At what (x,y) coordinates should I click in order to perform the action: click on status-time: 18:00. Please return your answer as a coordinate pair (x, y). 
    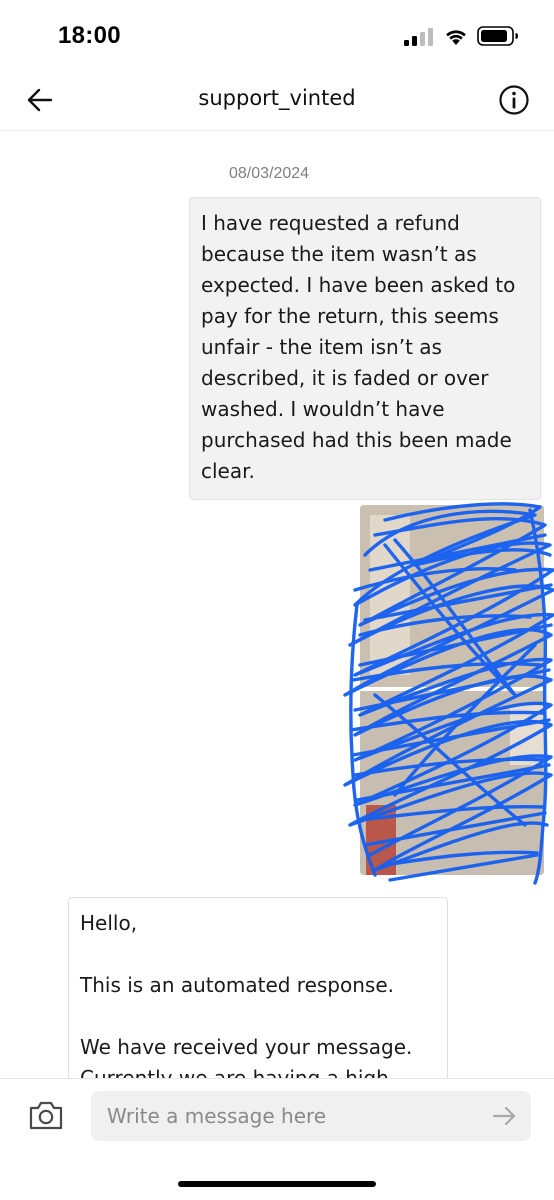
    Looking at the image, I should click on (89, 35).